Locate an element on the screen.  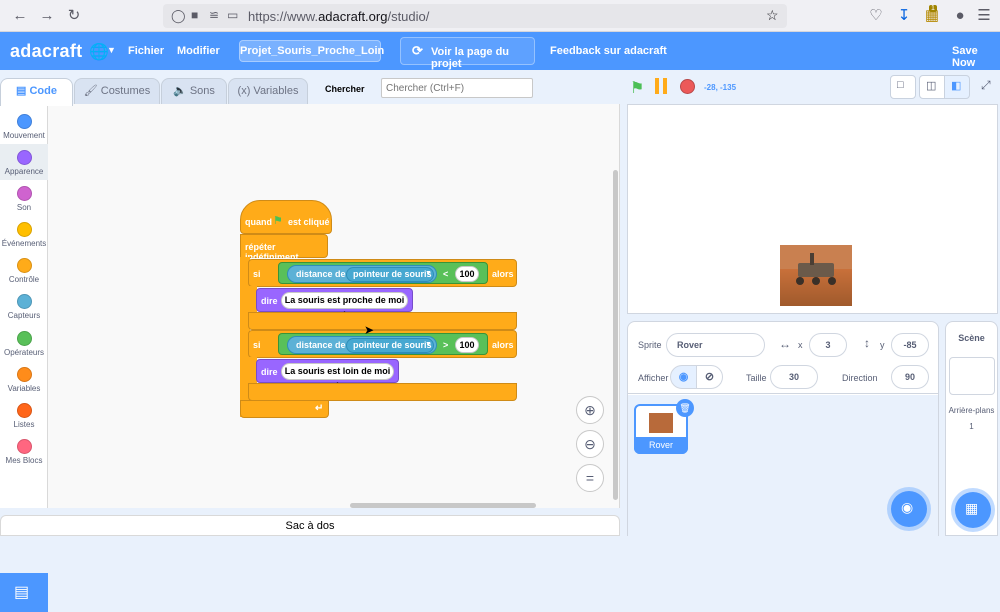
say-text-input: La souris est proche de moi ! is located at coordinates (344, 306).